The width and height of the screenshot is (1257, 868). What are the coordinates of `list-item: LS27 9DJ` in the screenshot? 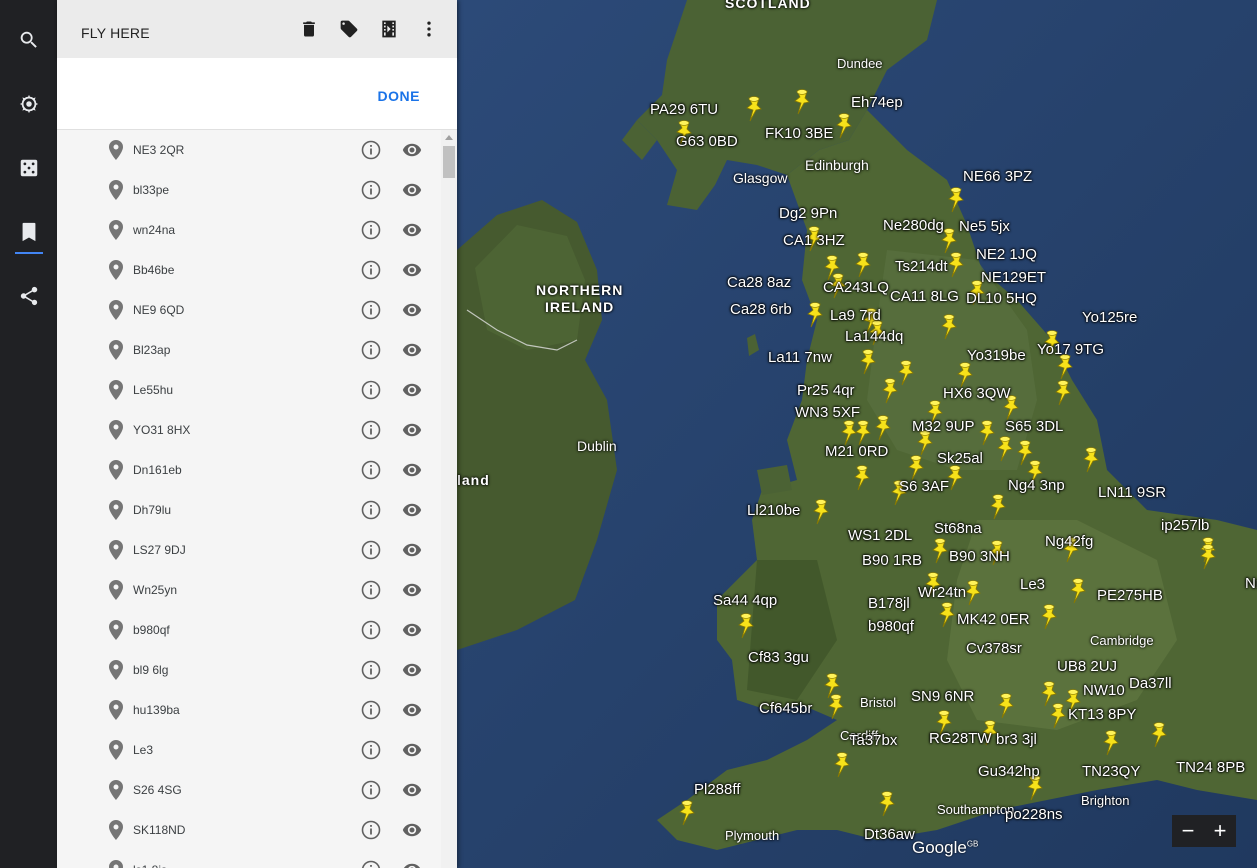 It's located at (249, 550).